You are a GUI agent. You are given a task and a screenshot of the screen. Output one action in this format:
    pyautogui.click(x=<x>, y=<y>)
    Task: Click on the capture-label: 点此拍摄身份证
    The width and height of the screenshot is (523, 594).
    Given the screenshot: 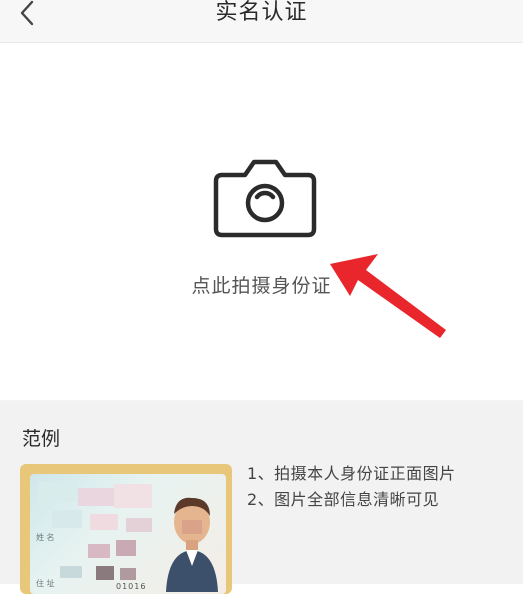 What is the action you would take?
    pyautogui.click(x=261, y=286)
    